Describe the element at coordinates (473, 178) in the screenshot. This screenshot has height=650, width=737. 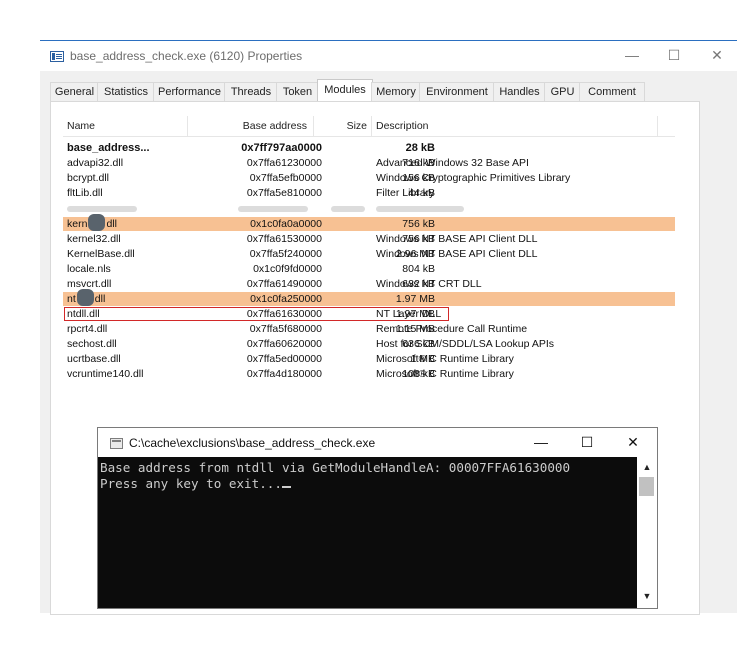
I see `module-description: Windows Cryptographic Primitives Library` at that location.